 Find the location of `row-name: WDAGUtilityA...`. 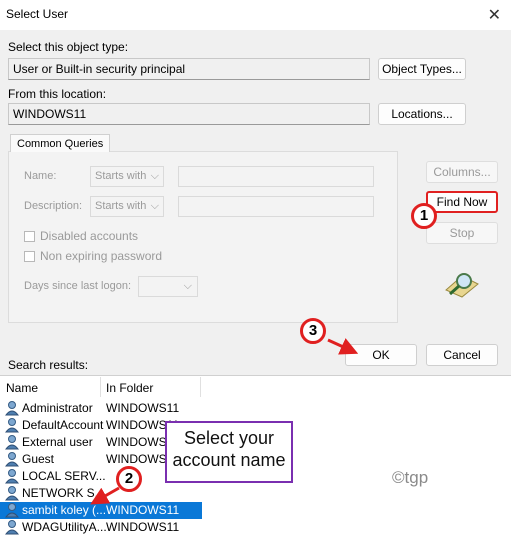

row-name: WDAGUtilityA... is located at coordinates (64, 527).